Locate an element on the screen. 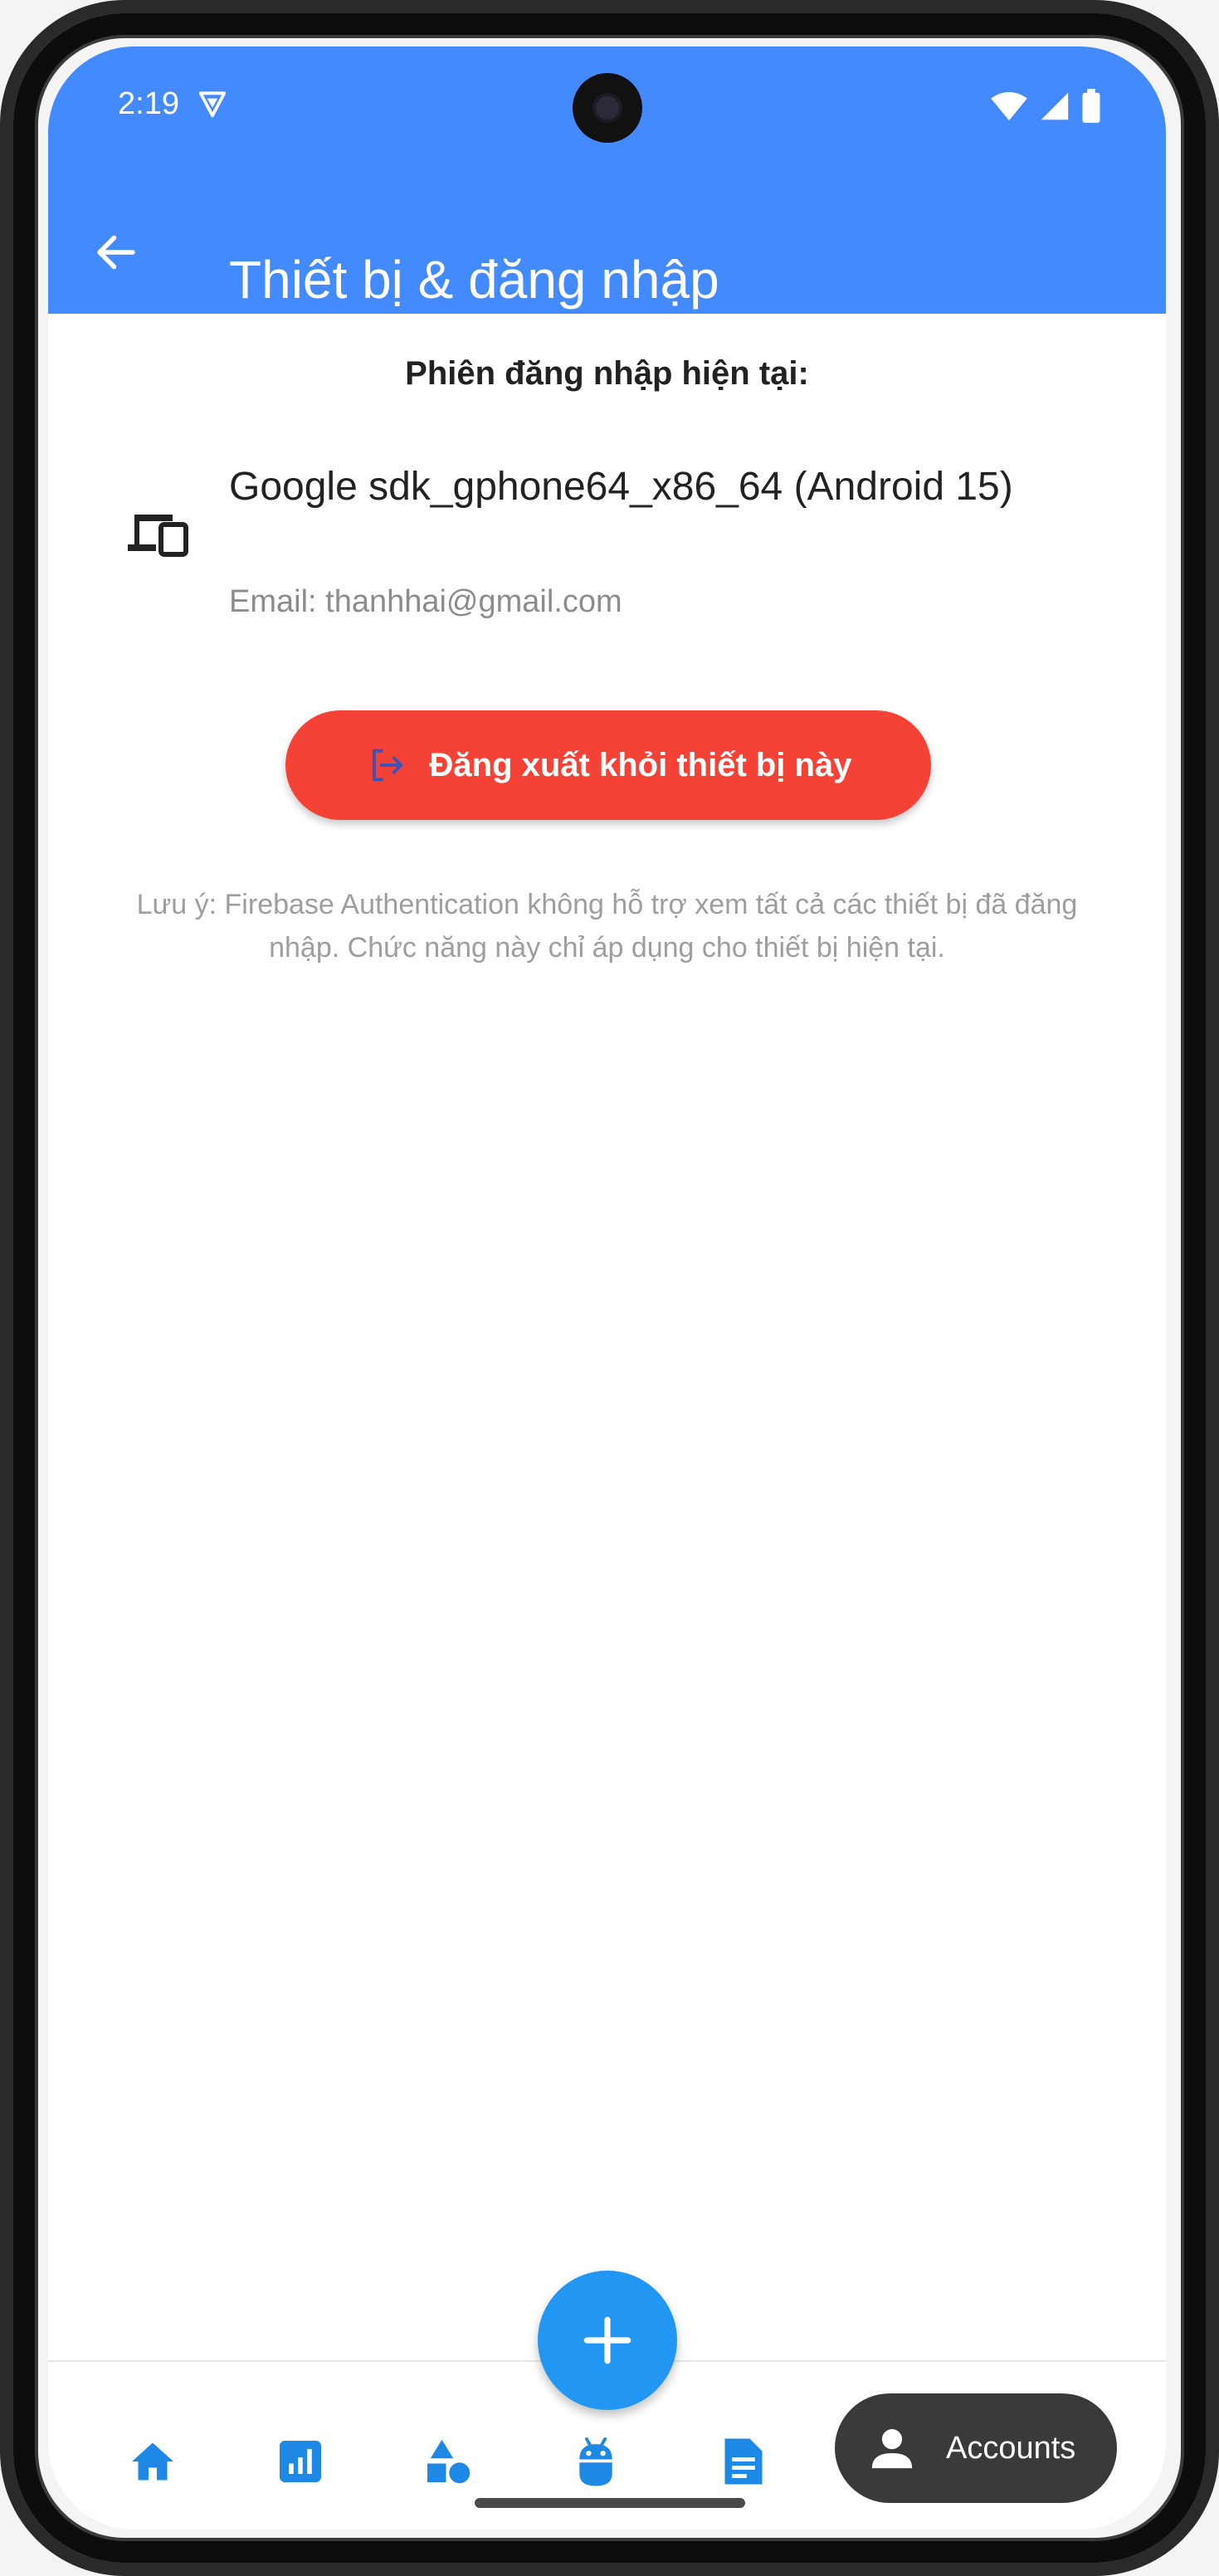  cell-signal-icon is located at coordinates (1055, 106).